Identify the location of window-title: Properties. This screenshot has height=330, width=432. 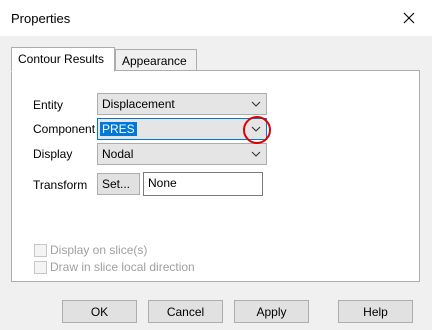
(41, 18).